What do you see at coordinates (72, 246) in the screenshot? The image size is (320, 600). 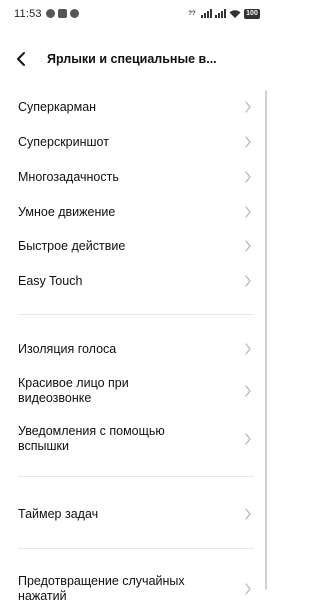 I see `item-label: Быстрое действие` at bounding box center [72, 246].